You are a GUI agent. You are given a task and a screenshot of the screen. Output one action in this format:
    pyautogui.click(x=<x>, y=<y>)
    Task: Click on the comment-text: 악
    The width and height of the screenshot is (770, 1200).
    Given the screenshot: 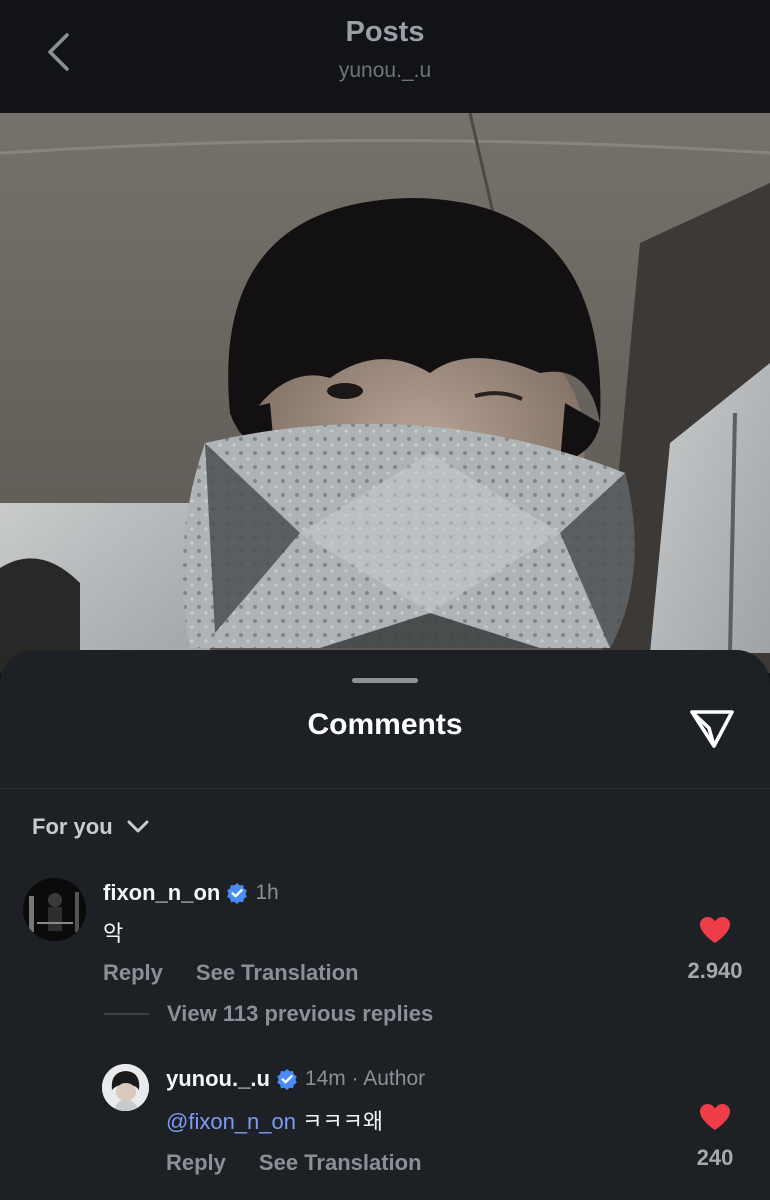 What is the action you would take?
    pyautogui.click(x=113, y=933)
    